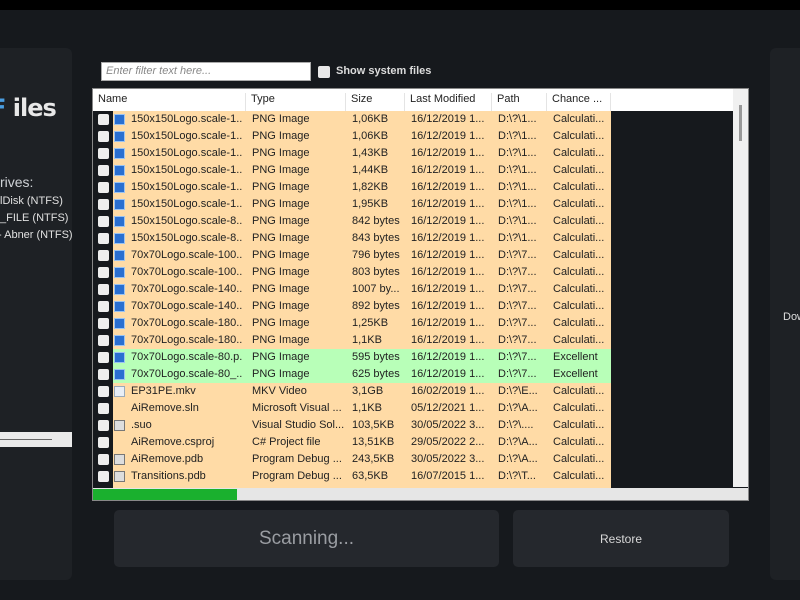 Image resolution: width=800 pixels, height=600 pixels. I want to click on cell-name: .suo, so click(141, 425).